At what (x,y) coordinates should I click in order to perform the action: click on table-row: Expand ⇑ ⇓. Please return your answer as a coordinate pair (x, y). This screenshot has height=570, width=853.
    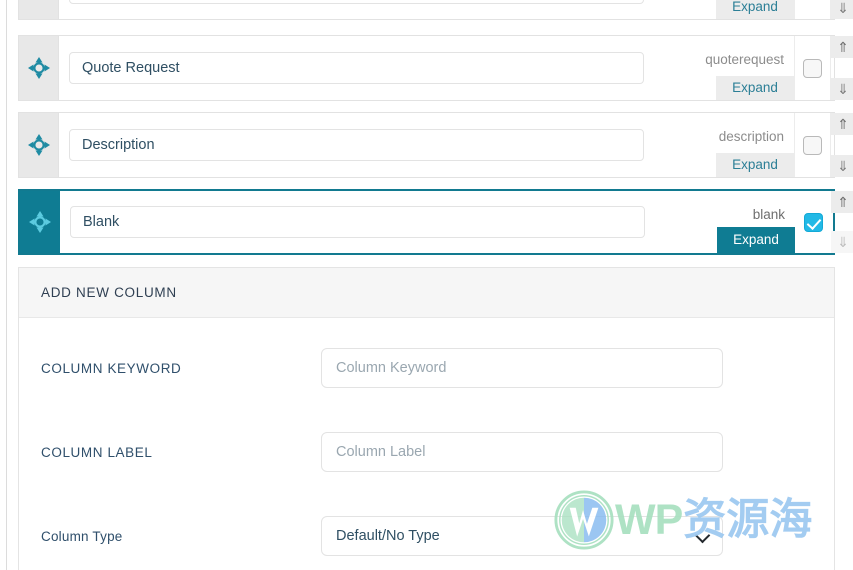
    Looking at the image, I should click on (435, 10).